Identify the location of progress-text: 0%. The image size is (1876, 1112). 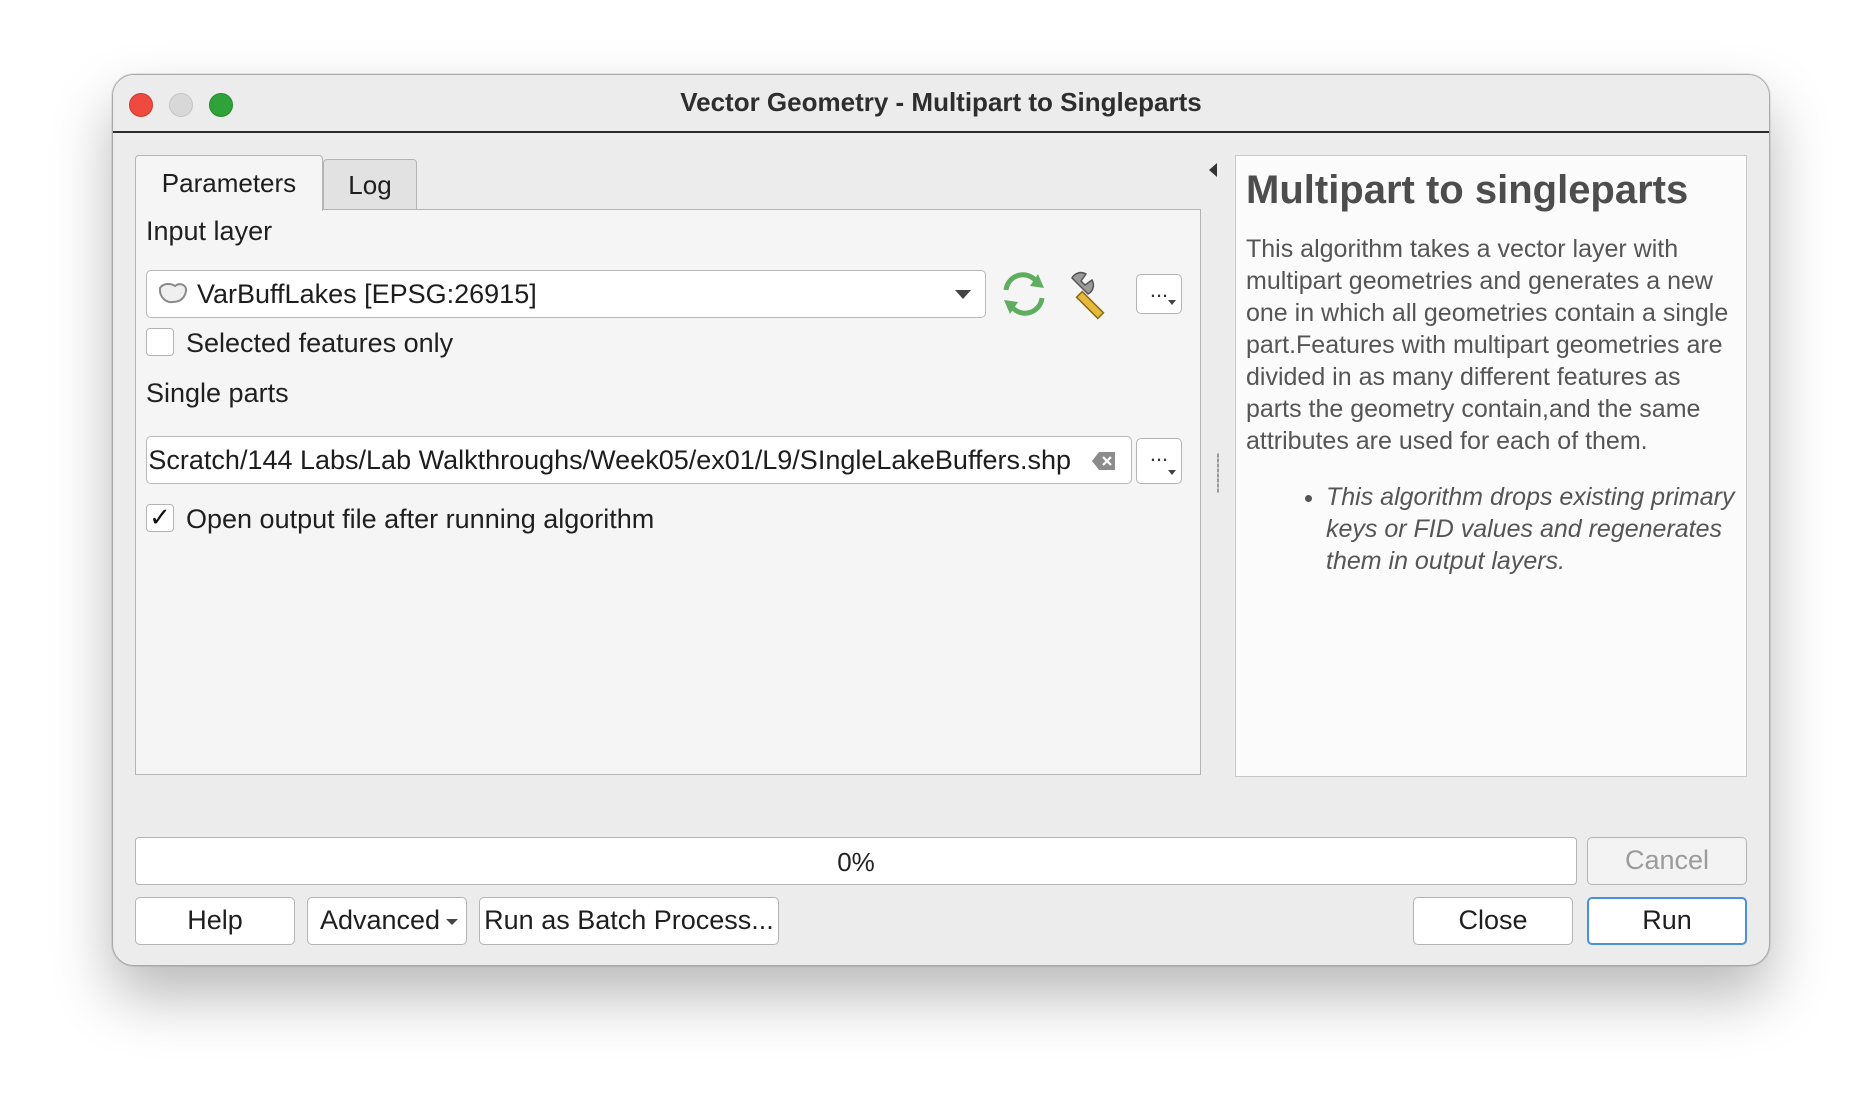
(856, 862).